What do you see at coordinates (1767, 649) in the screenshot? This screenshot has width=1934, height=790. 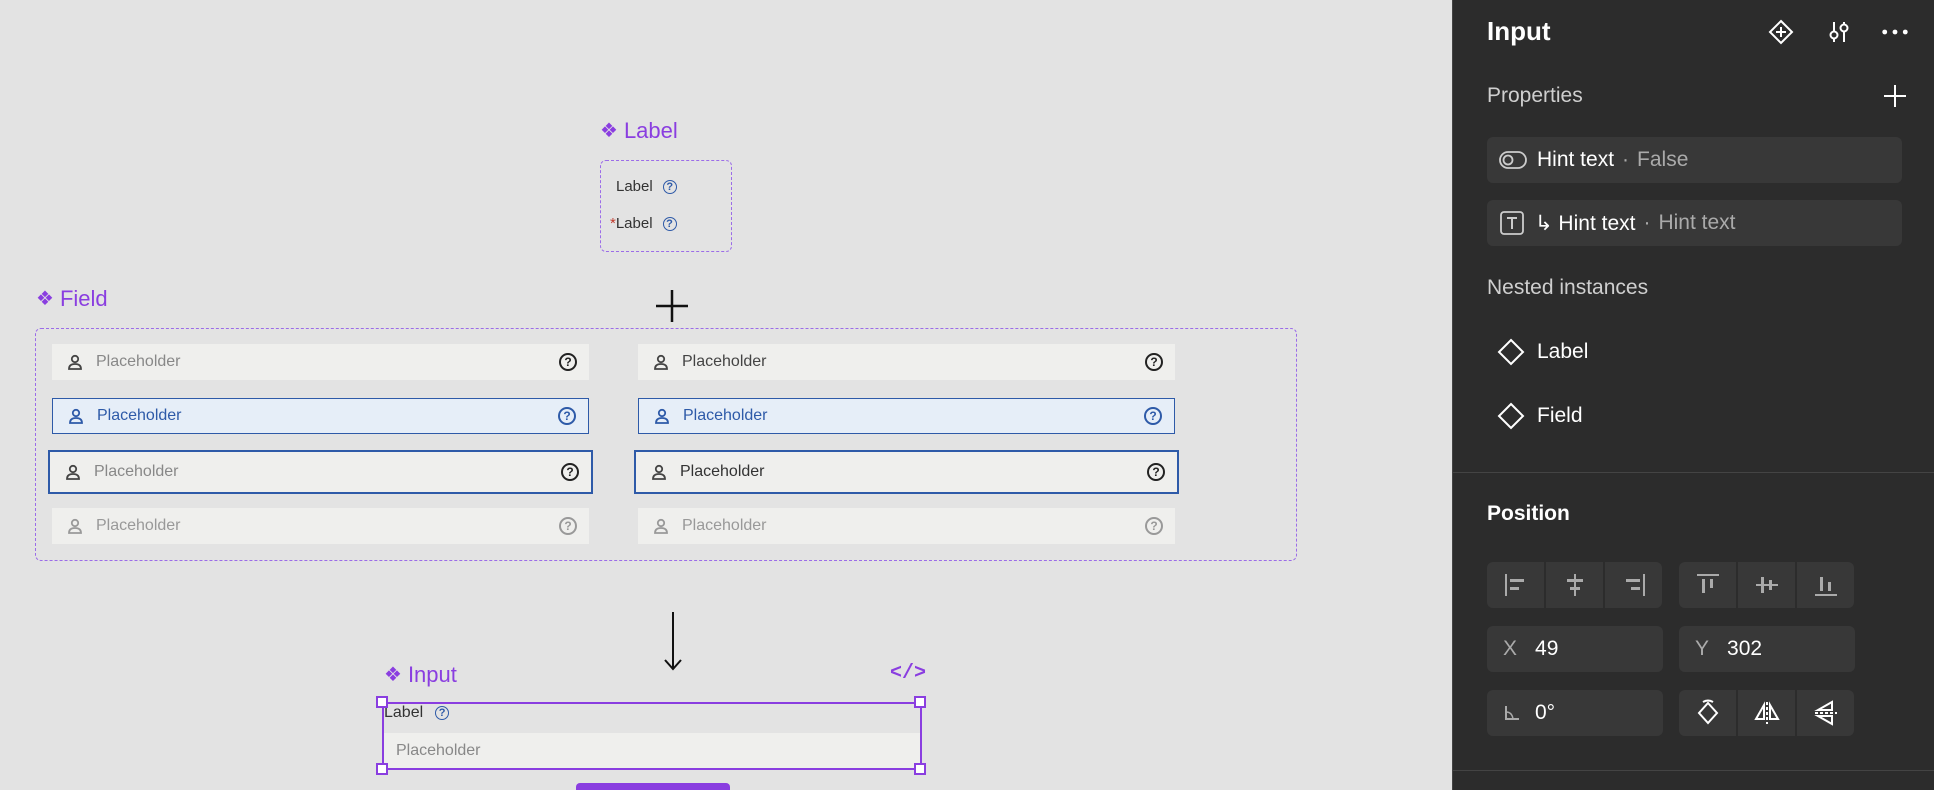 I see `y-position-field: Y 302` at bounding box center [1767, 649].